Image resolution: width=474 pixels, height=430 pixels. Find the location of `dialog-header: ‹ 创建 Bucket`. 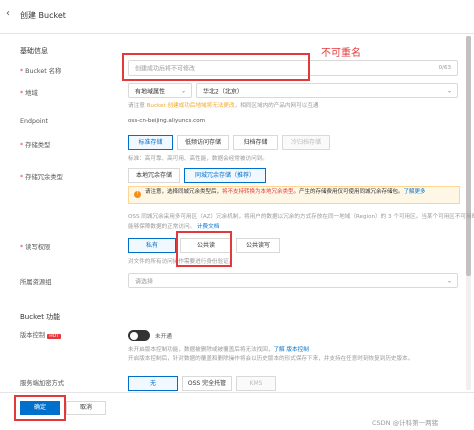

dialog-header: ‹ 创建 Bucket is located at coordinates (237, 17).